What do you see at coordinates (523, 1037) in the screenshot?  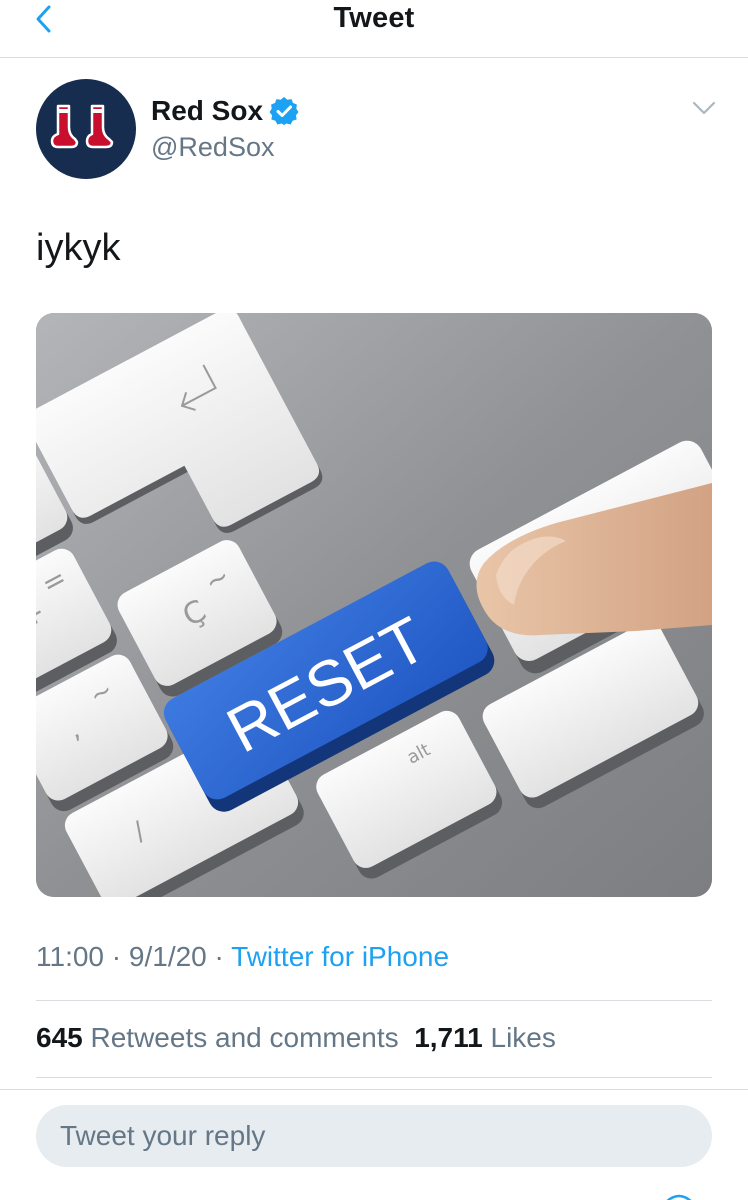 I see `likes-label: Likes` at bounding box center [523, 1037].